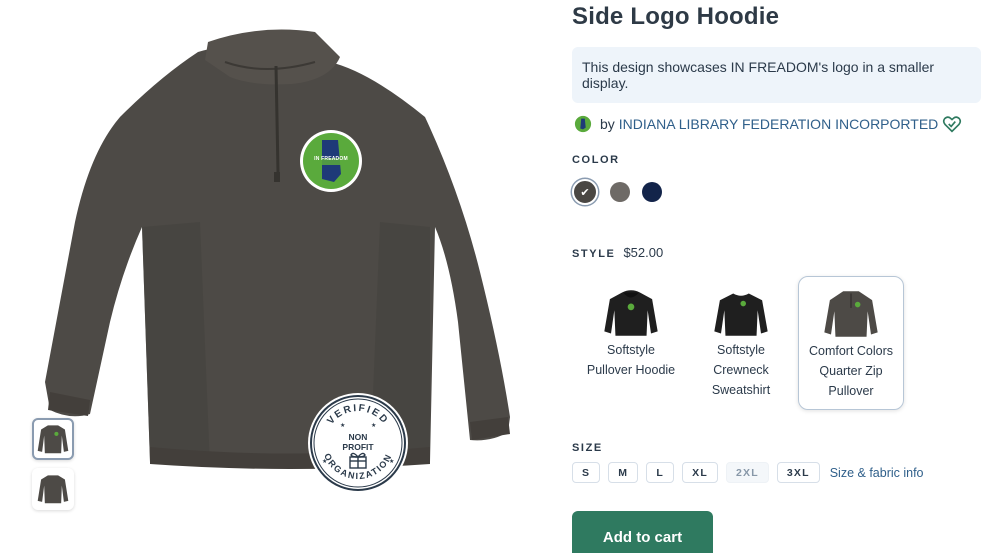  What do you see at coordinates (631, 360) in the screenshot?
I see `style-option-name: Softstyle Pullover Hoodie` at bounding box center [631, 360].